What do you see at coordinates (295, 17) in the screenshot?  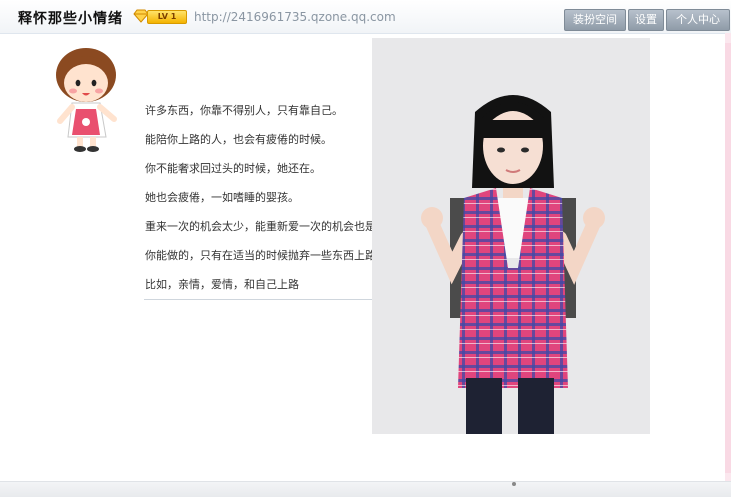 I see `space-url: http://2416961735.qzone.qq.com` at bounding box center [295, 17].